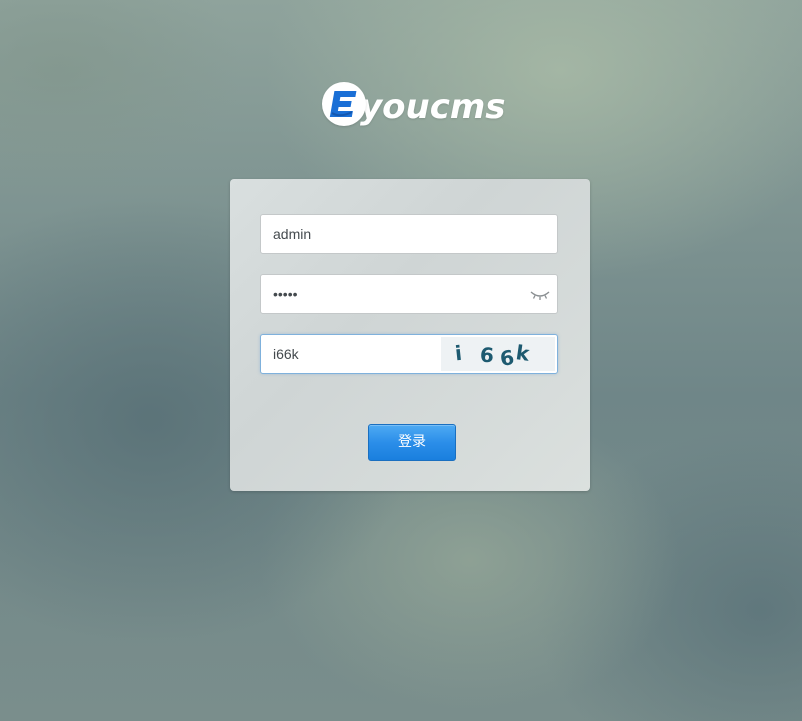 This screenshot has width=802, height=721. I want to click on username-input, so click(409, 234).